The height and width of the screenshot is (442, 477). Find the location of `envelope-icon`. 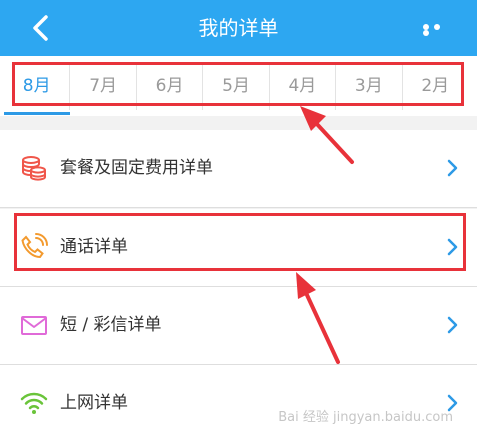

envelope-icon is located at coordinates (34, 325).